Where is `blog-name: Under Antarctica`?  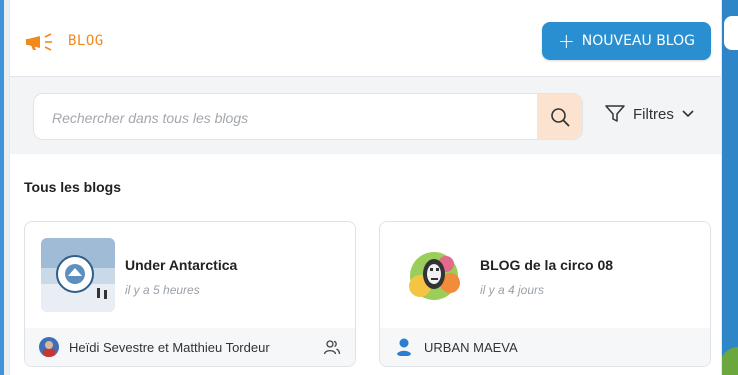
blog-name: Under Antarctica is located at coordinates (181, 265).